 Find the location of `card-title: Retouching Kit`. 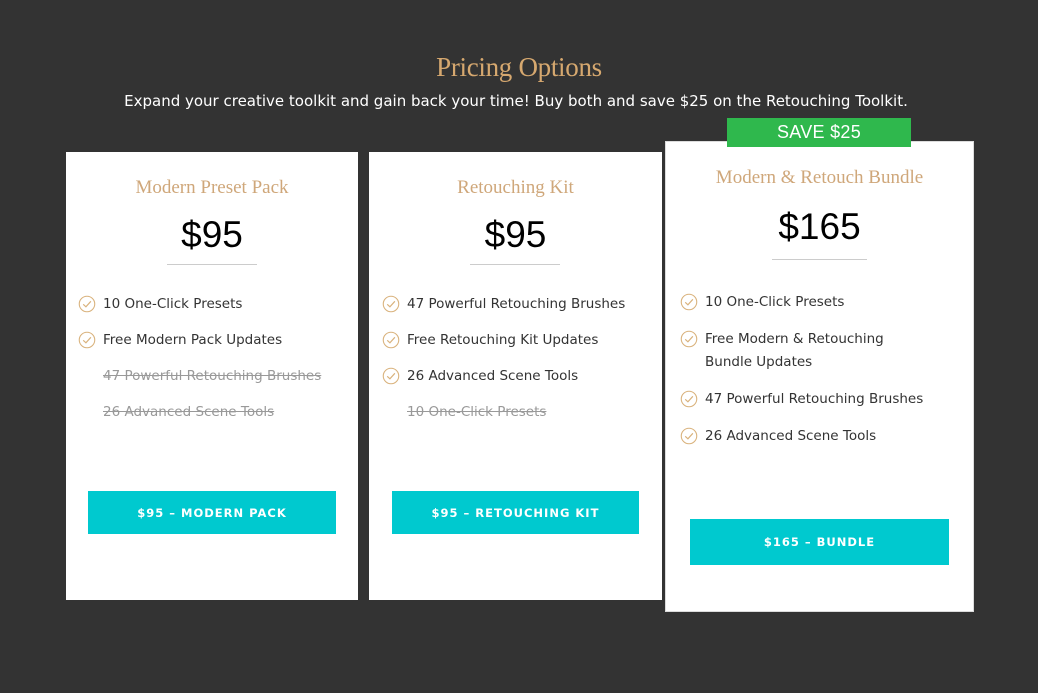

card-title: Retouching Kit is located at coordinates (515, 187).